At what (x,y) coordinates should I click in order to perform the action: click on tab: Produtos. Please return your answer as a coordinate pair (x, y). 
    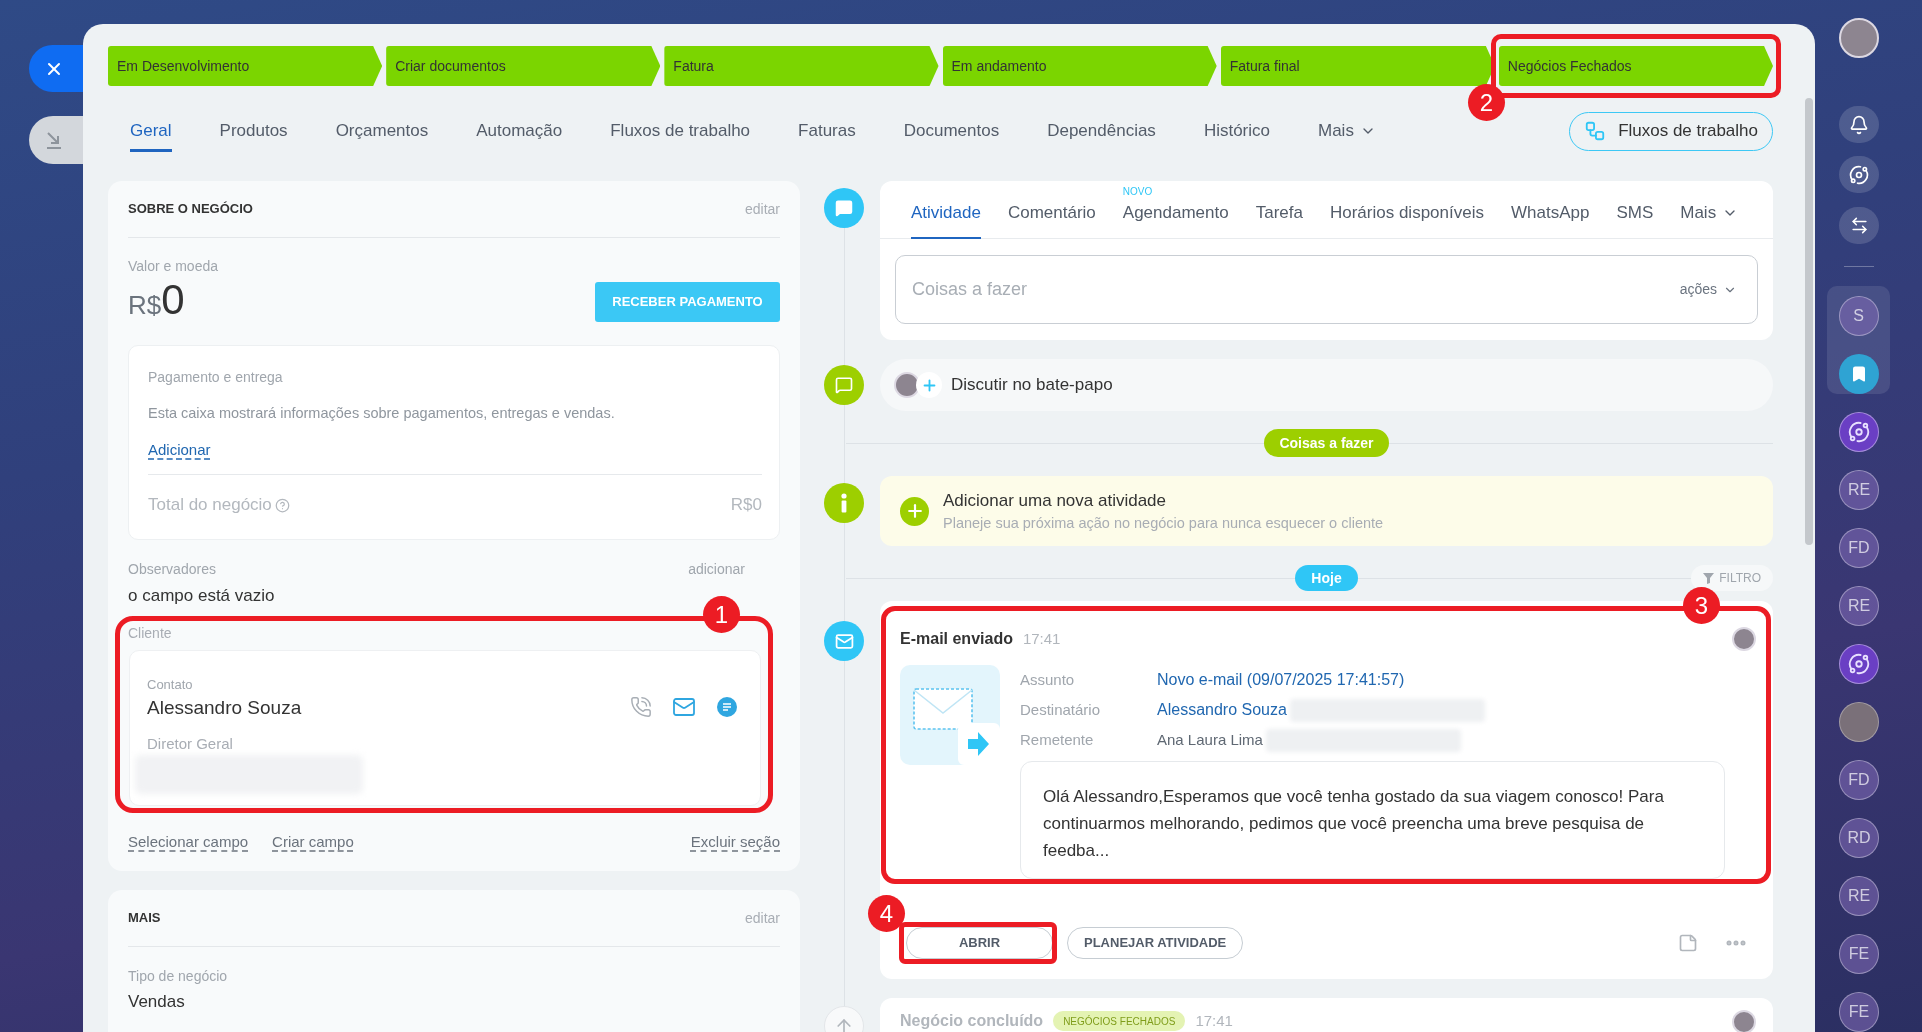
    Looking at the image, I should click on (253, 131).